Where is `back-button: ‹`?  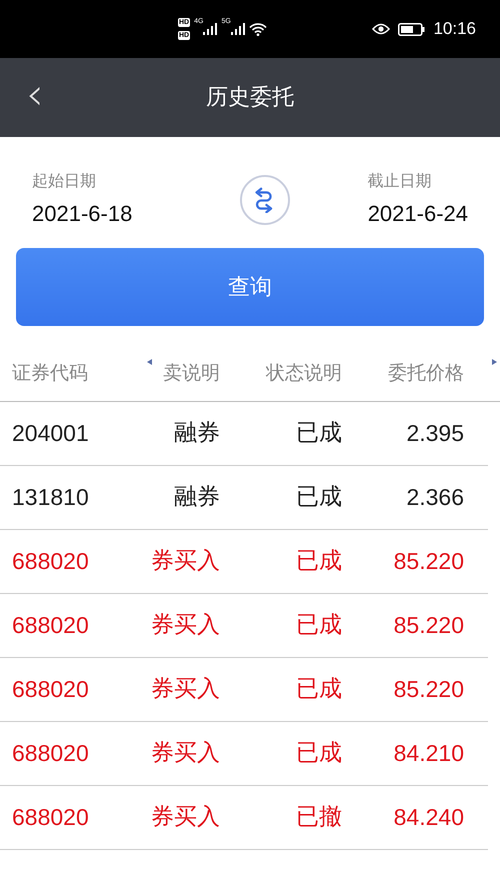
back-button: ‹ is located at coordinates (35, 95).